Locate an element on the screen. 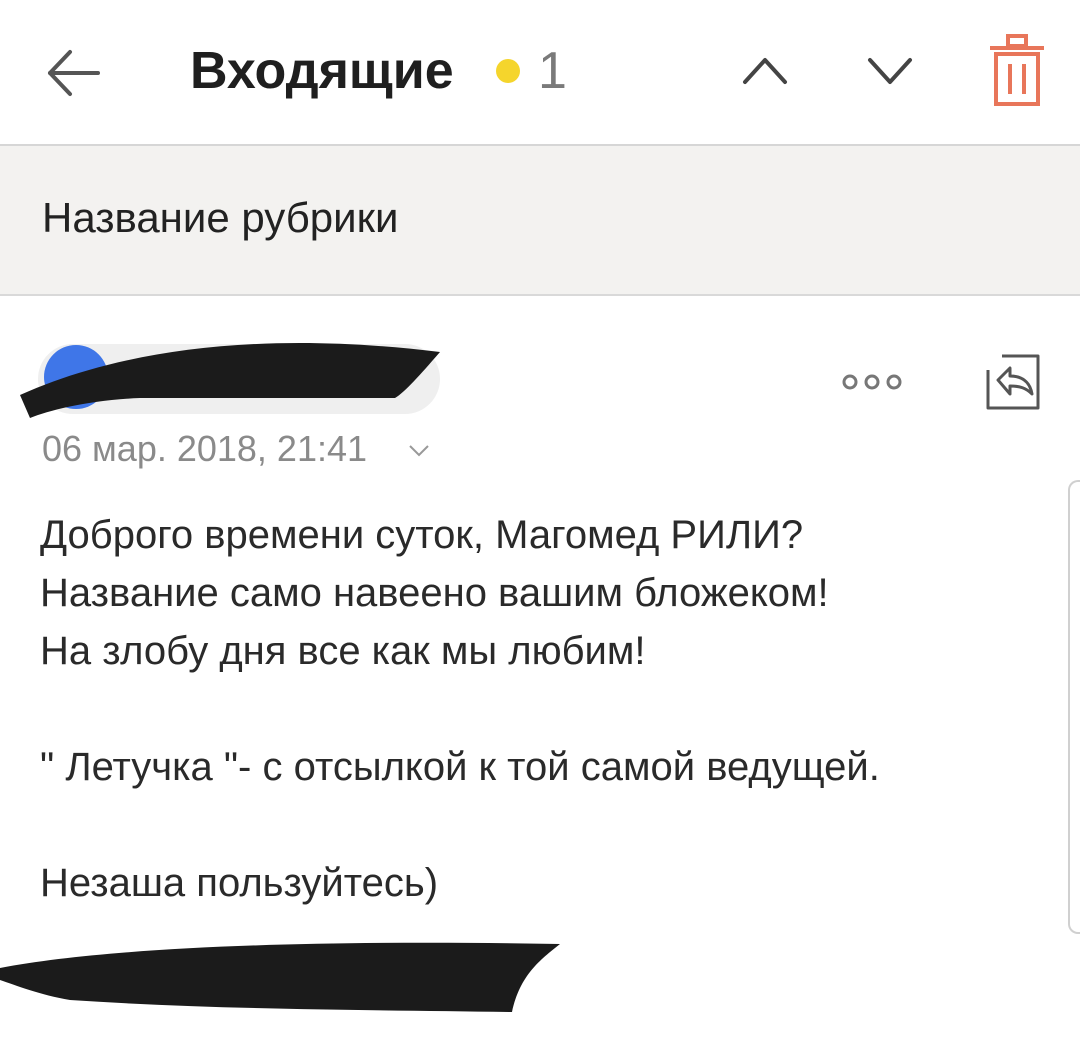 Image resolution: width=1080 pixels, height=1063 pixels. more-icon is located at coordinates (872, 382).